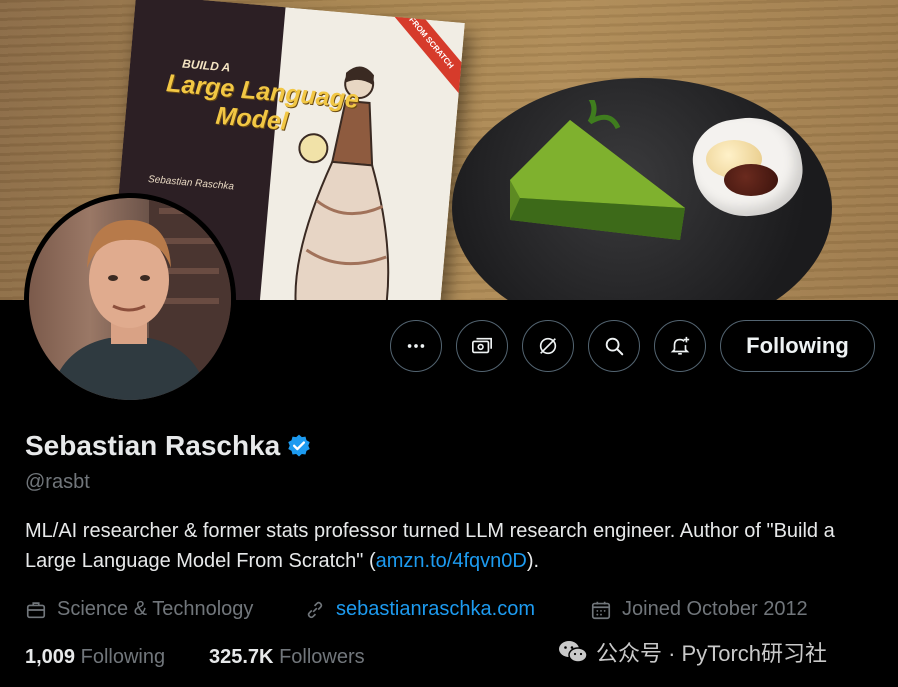 The image size is (898, 687). I want to click on joined-item: Joined October 2012, so click(699, 609).